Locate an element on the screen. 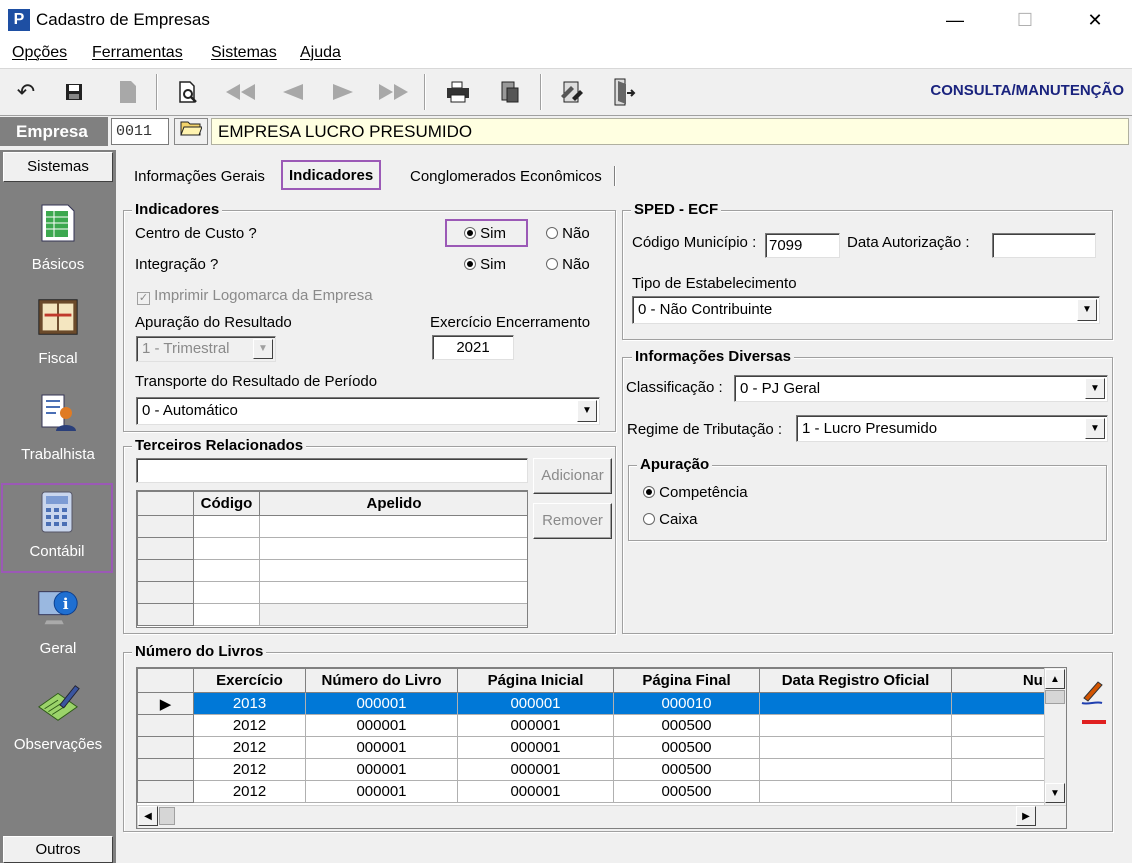 The image size is (1132, 863). terceiros-search-field is located at coordinates (332, 470).